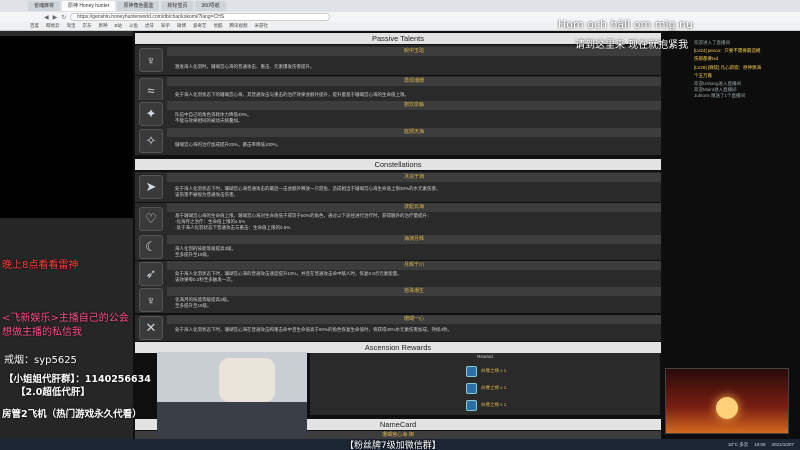 The width and height of the screenshot is (800, 450). Describe the element at coordinates (63, 17) in the screenshot. I see `refresh-icon: ↻` at that location.